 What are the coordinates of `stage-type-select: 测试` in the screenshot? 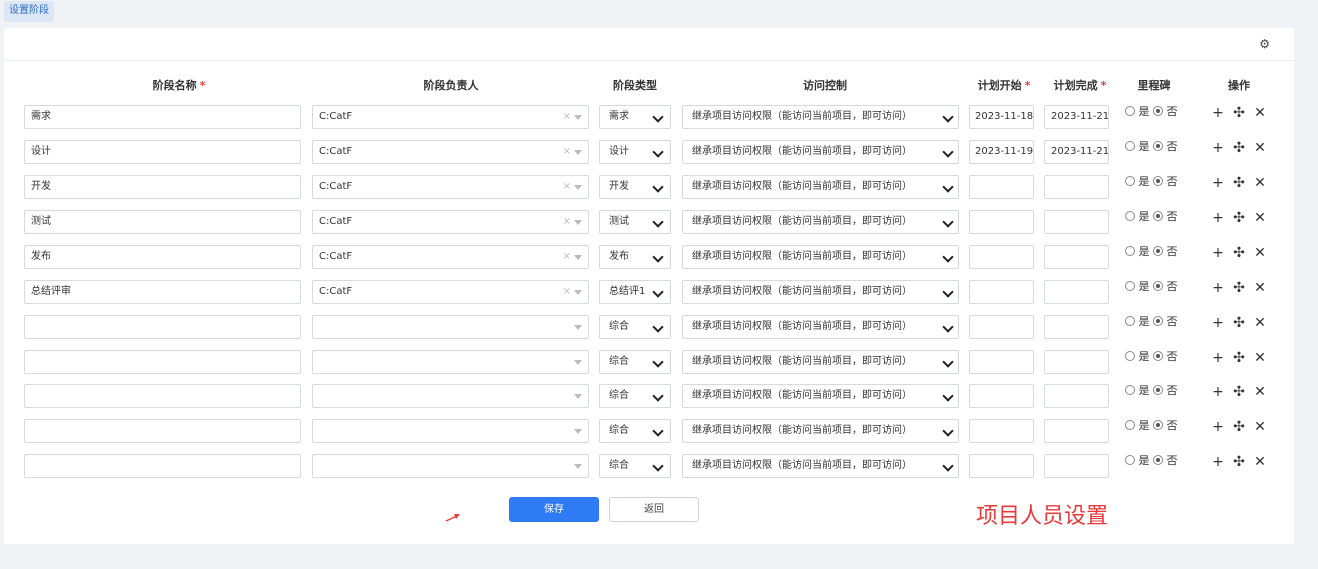 It's located at (635, 222).